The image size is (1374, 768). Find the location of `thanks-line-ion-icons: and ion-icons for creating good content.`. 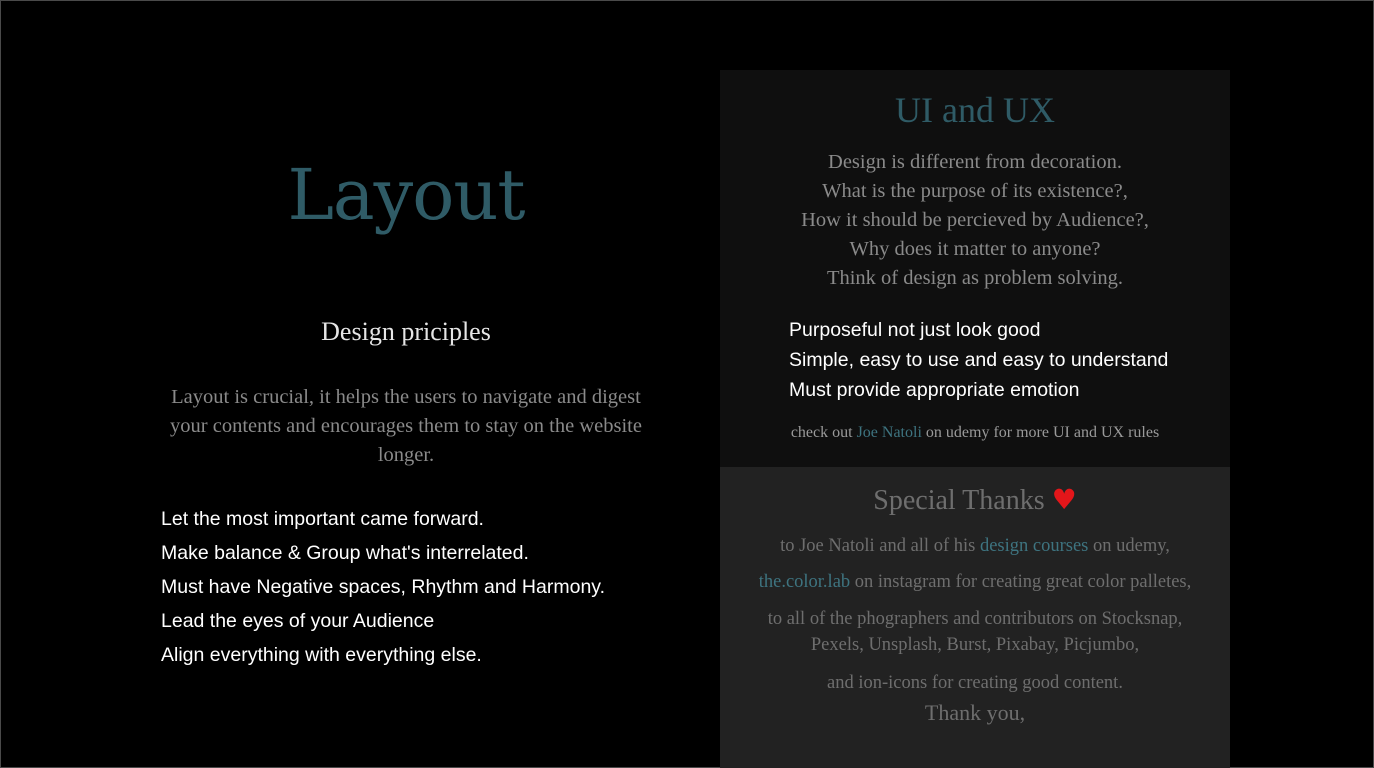

thanks-line-ion-icons: and ion-icons for creating good content. is located at coordinates (975, 683).